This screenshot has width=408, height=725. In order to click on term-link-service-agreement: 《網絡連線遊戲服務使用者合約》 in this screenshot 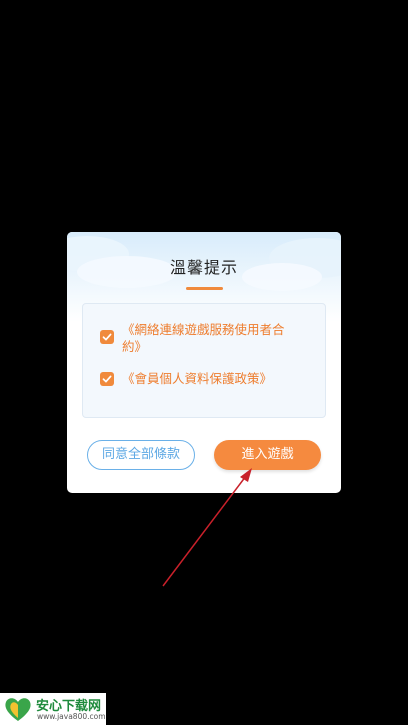, I will do `click(211, 338)`.